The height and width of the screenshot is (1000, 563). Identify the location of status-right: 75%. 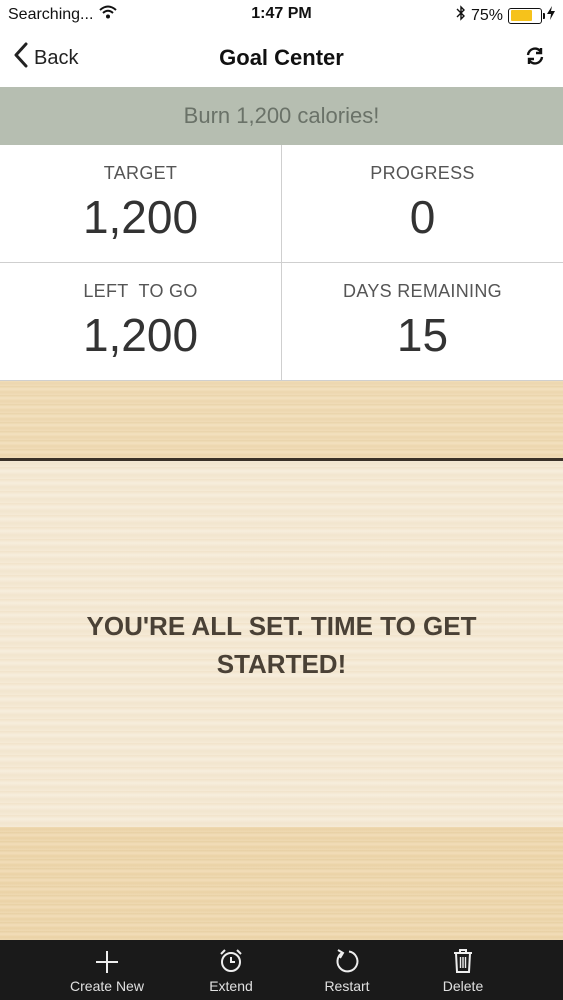
(505, 15).